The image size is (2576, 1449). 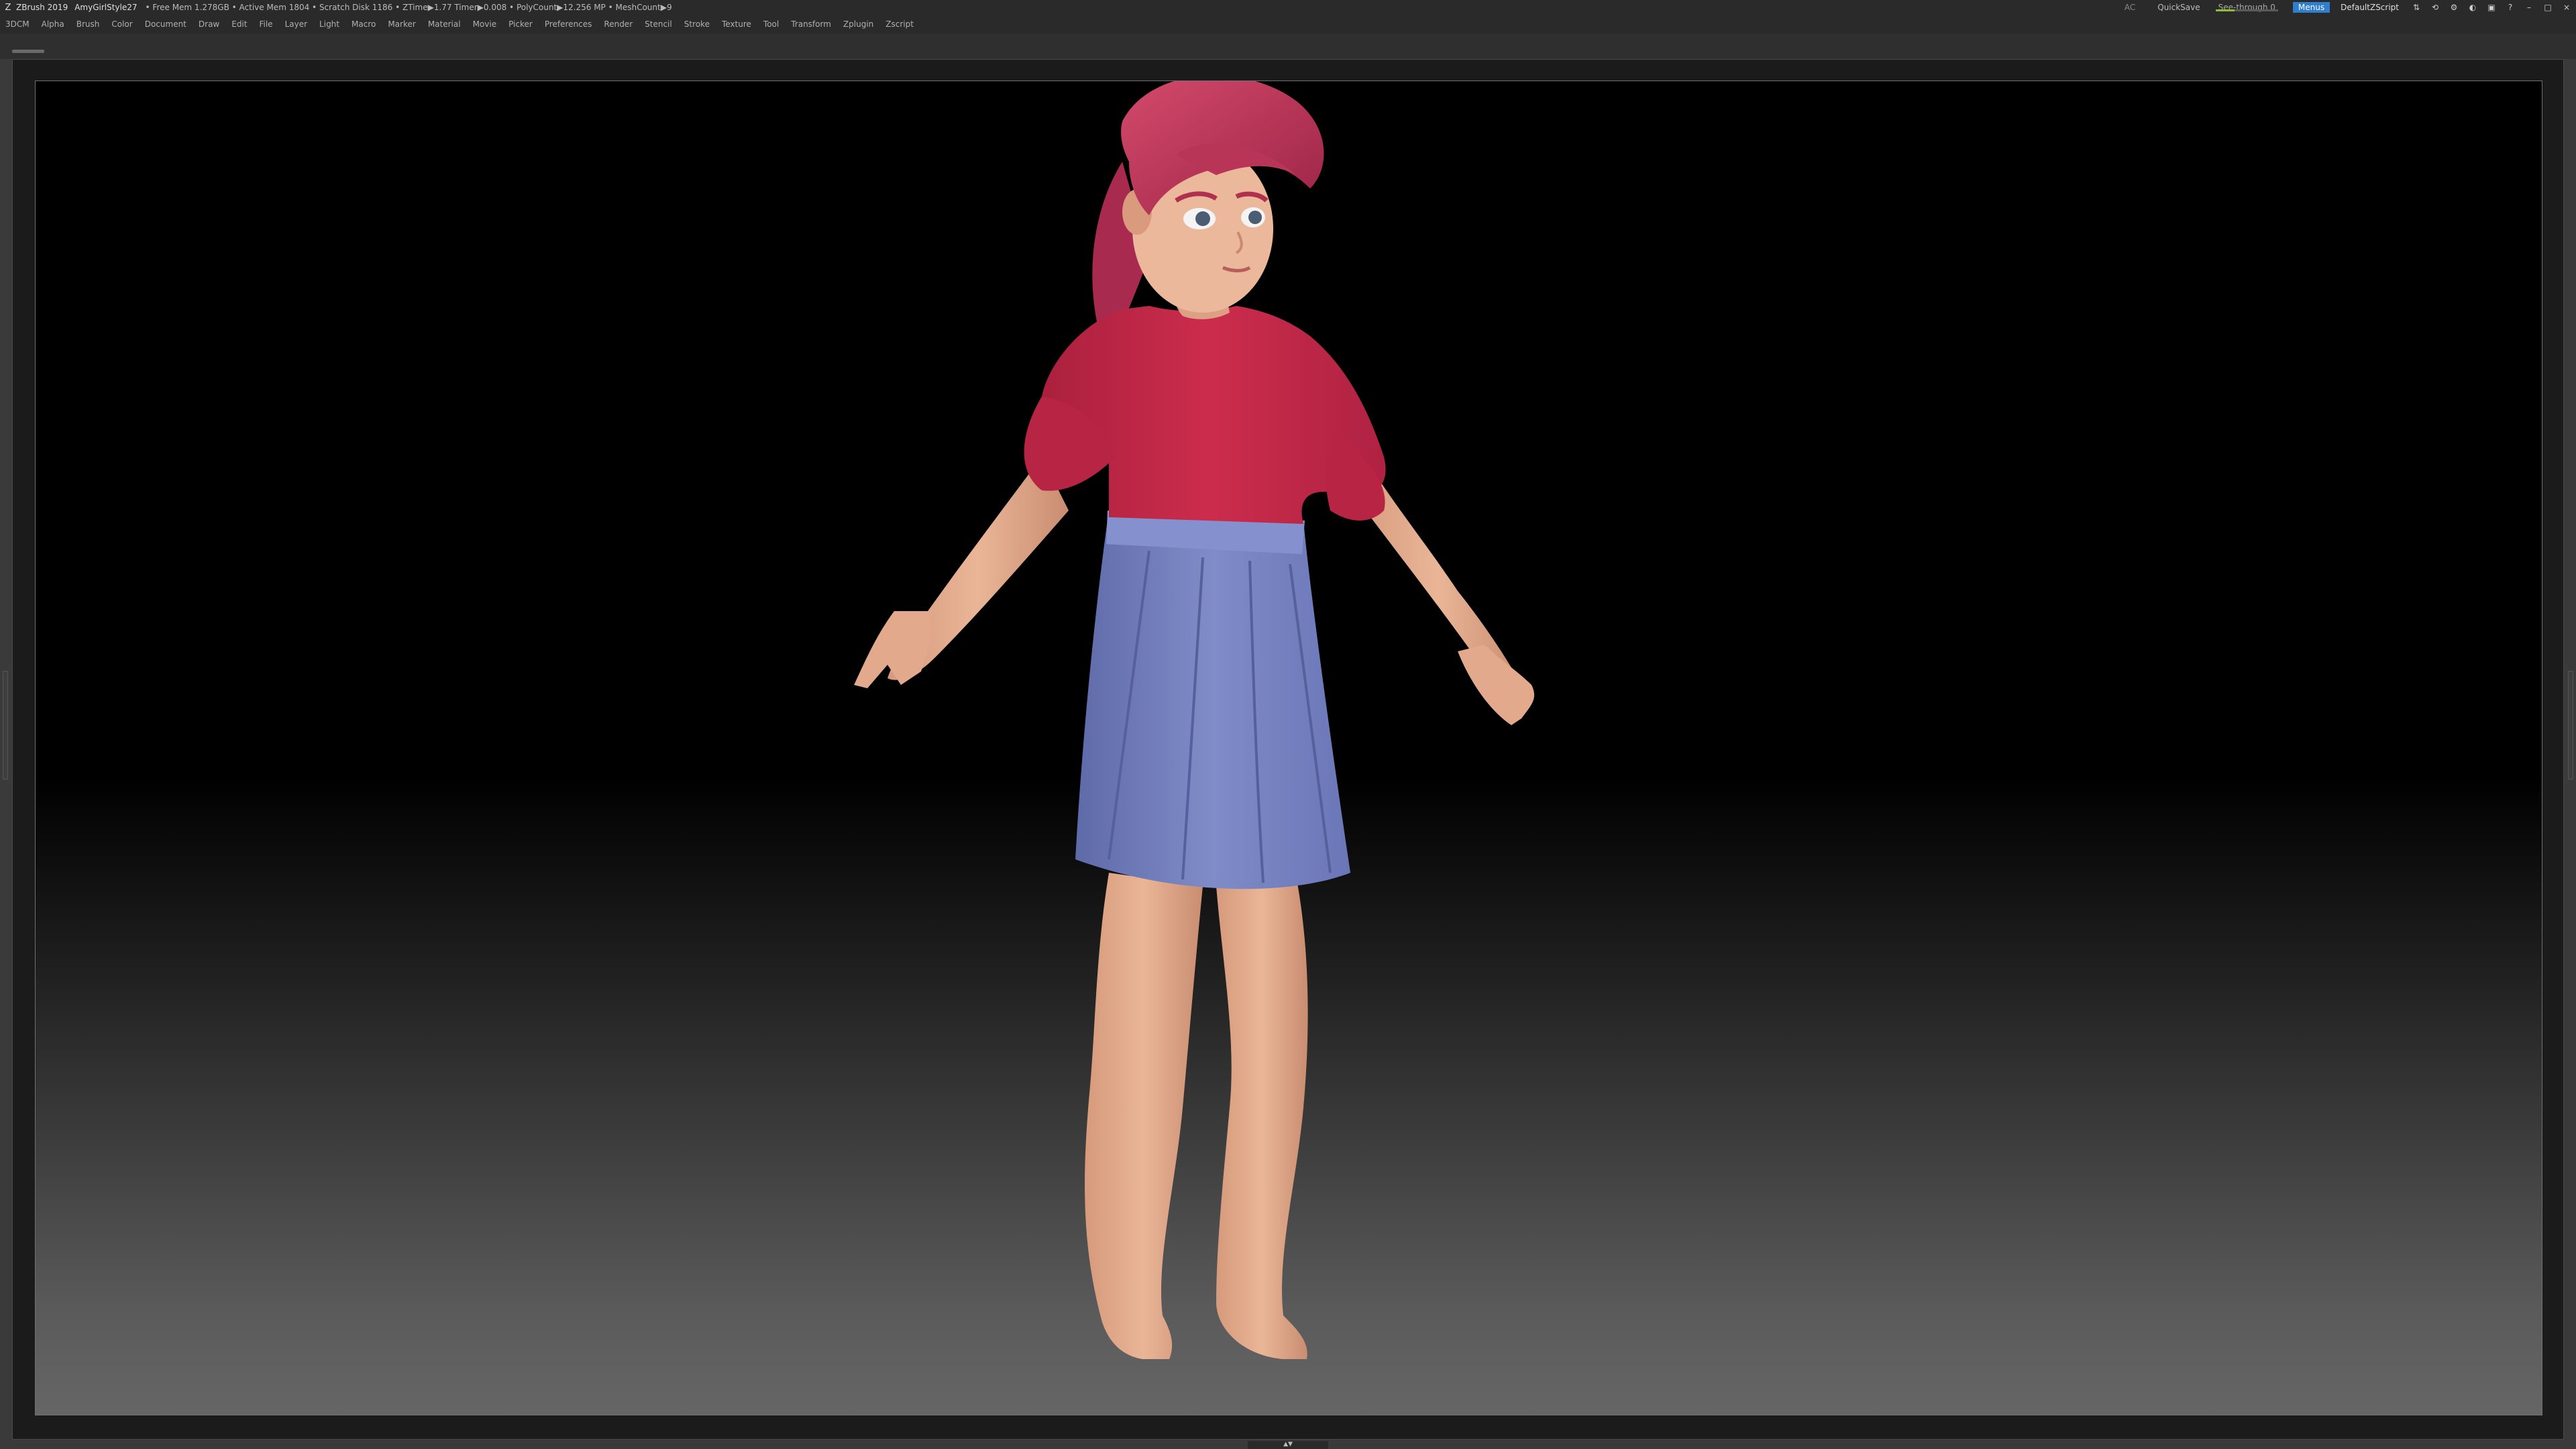 What do you see at coordinates (28, 51) in the screenshot?
I see `shelf-drag-handle` at bounding box center [28, 51].